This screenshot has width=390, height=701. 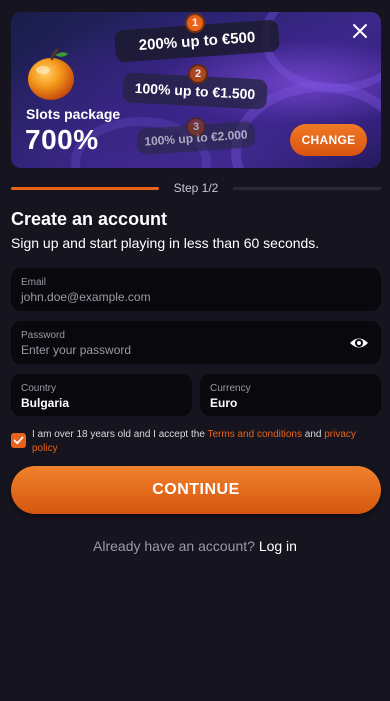 I want to click on currency-value: Euro, so click(x=224, y=403).